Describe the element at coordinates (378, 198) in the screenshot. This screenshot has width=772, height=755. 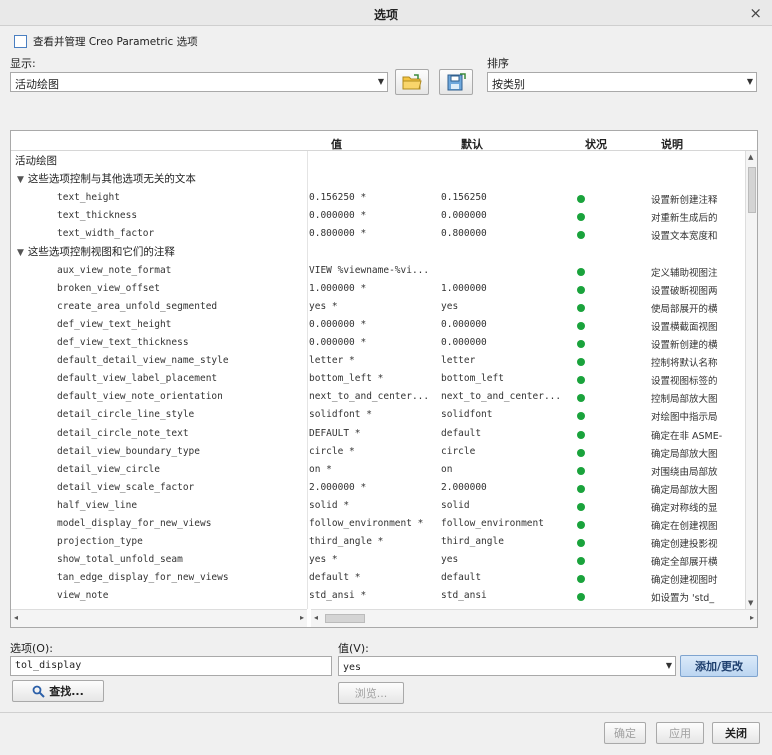
I see `table-row: text_height 0.156250 * 0.156250 设置新创建注释` at that location.